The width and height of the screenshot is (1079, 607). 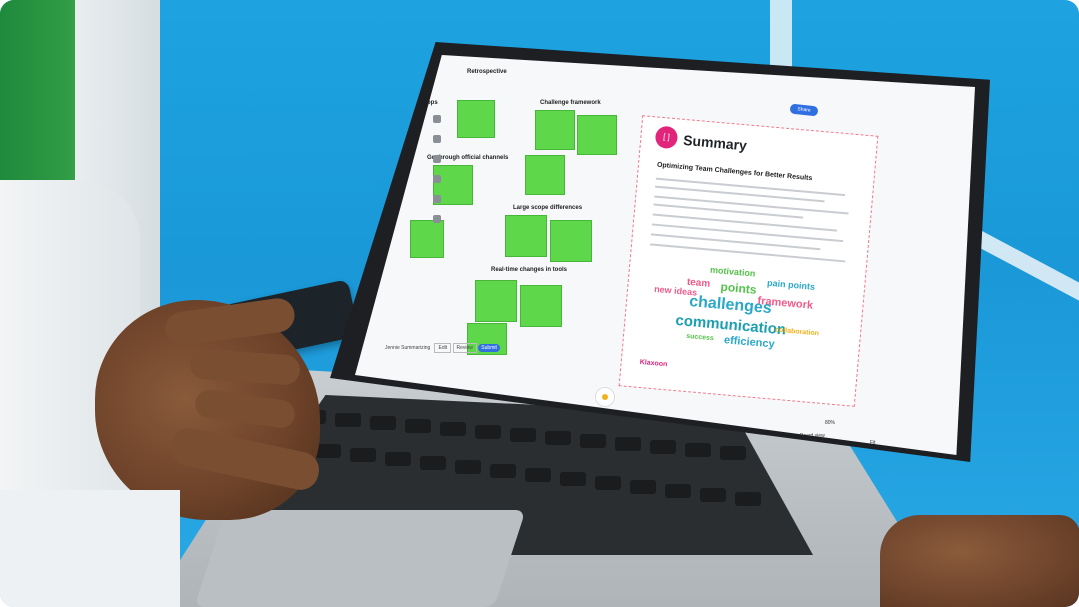 I want to click on review-button: Review, so click(x=464, y=348).